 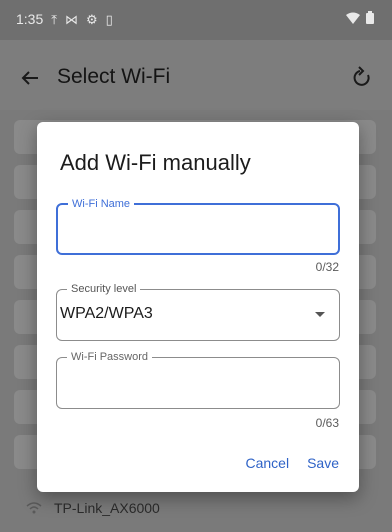 I want to click on wifi-name-label: Wi-Fi Name, so click(x=101, y=204).